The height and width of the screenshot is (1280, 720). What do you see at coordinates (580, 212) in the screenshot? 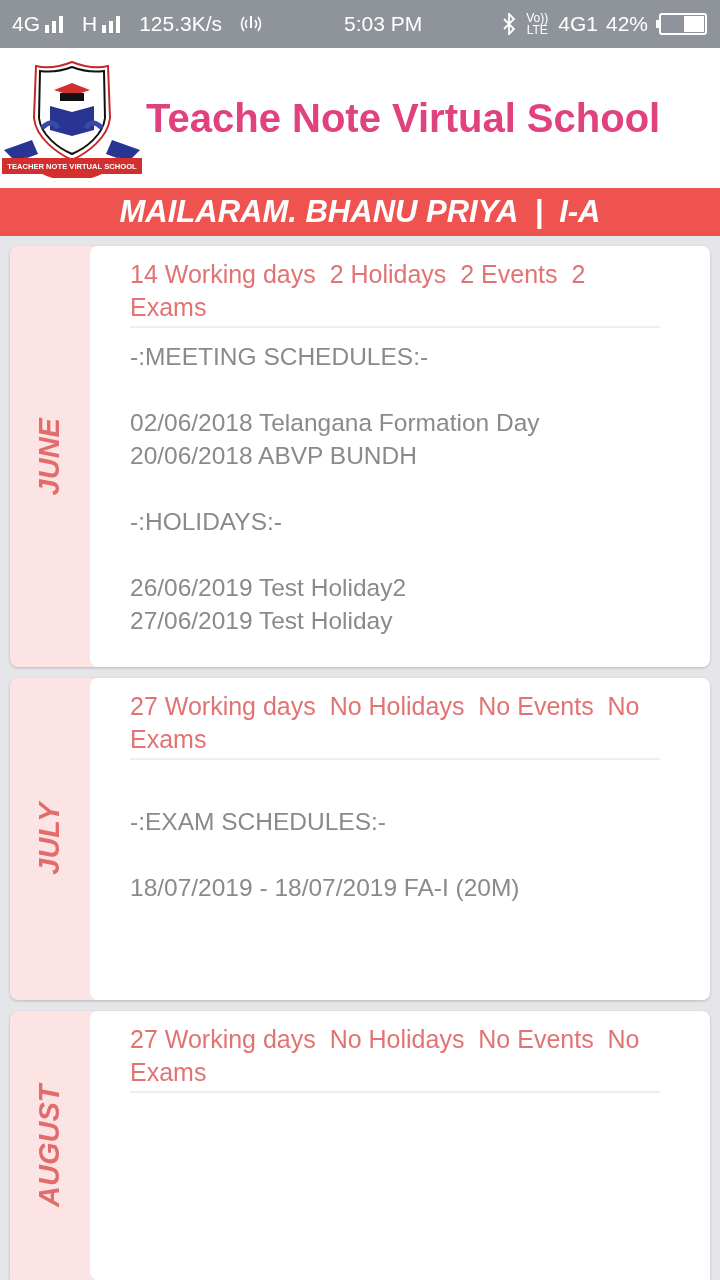
I see `class-section: I-A` at bounding box center [580, 212].